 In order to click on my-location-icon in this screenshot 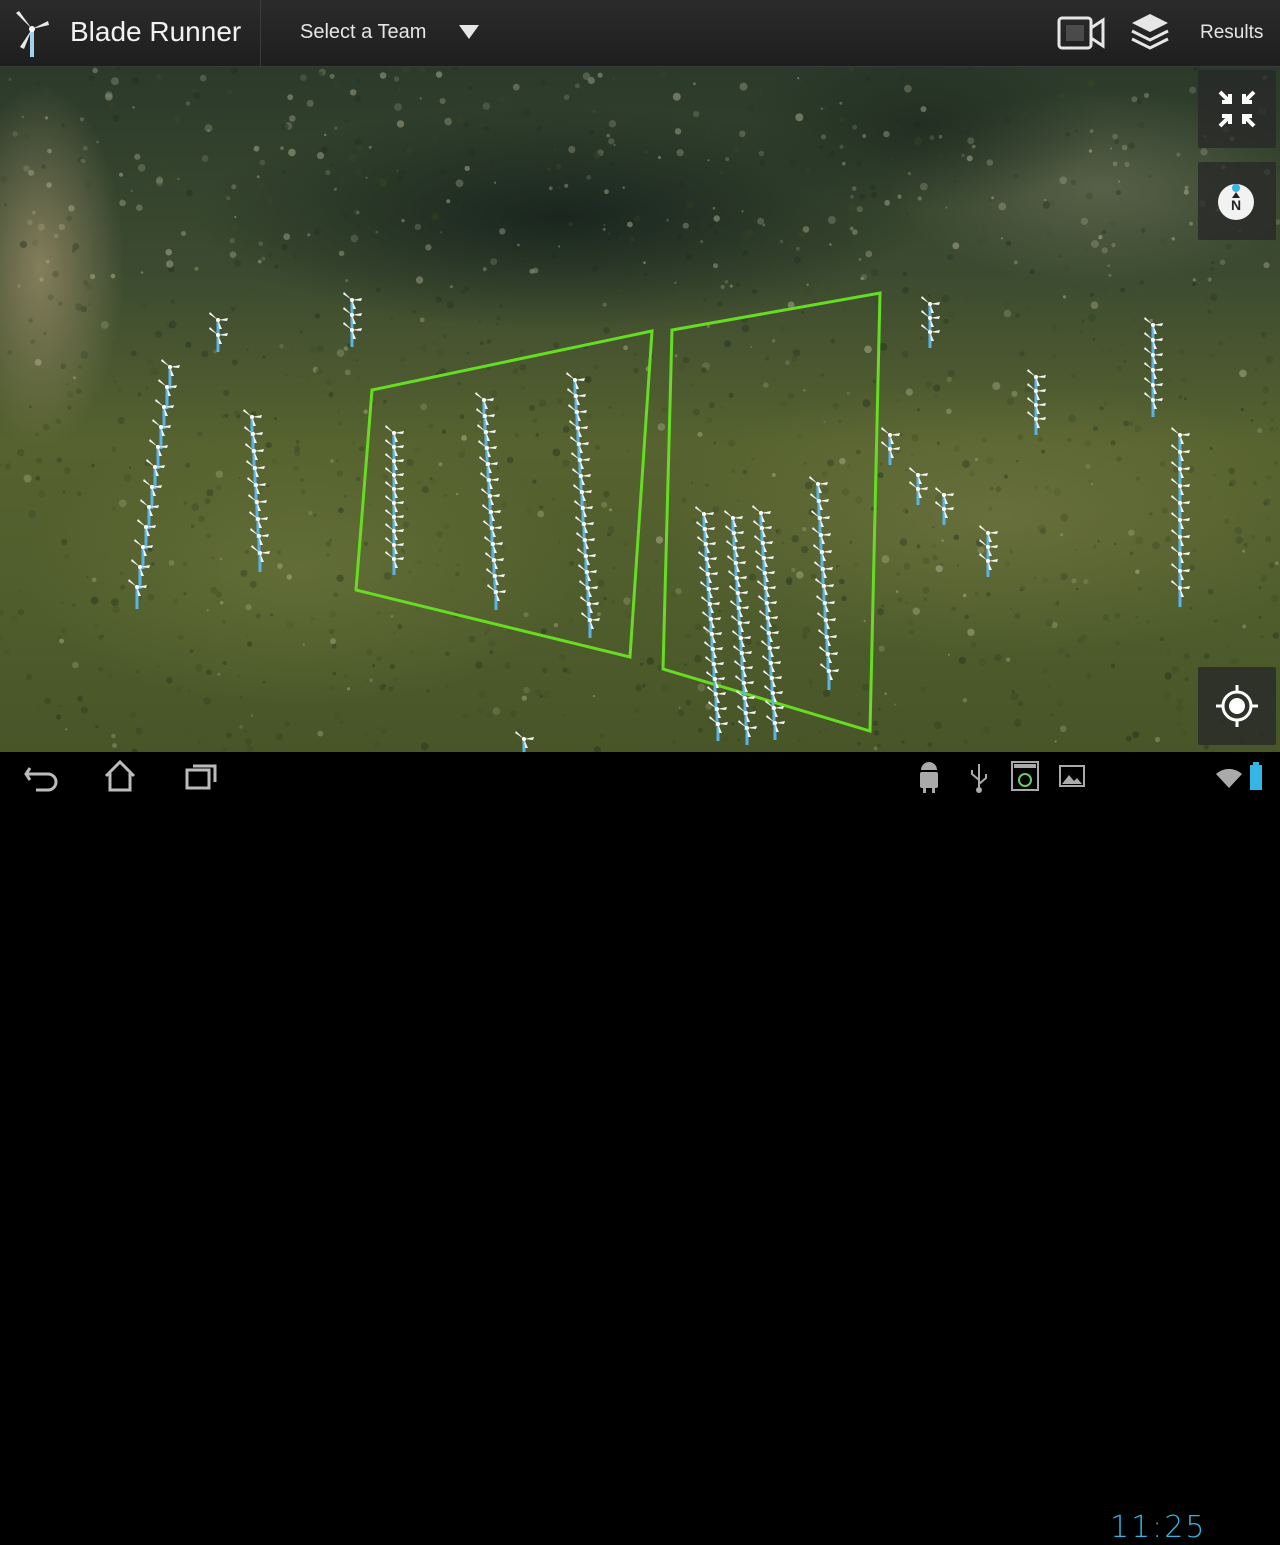, I will do `click(1237, 706)`.